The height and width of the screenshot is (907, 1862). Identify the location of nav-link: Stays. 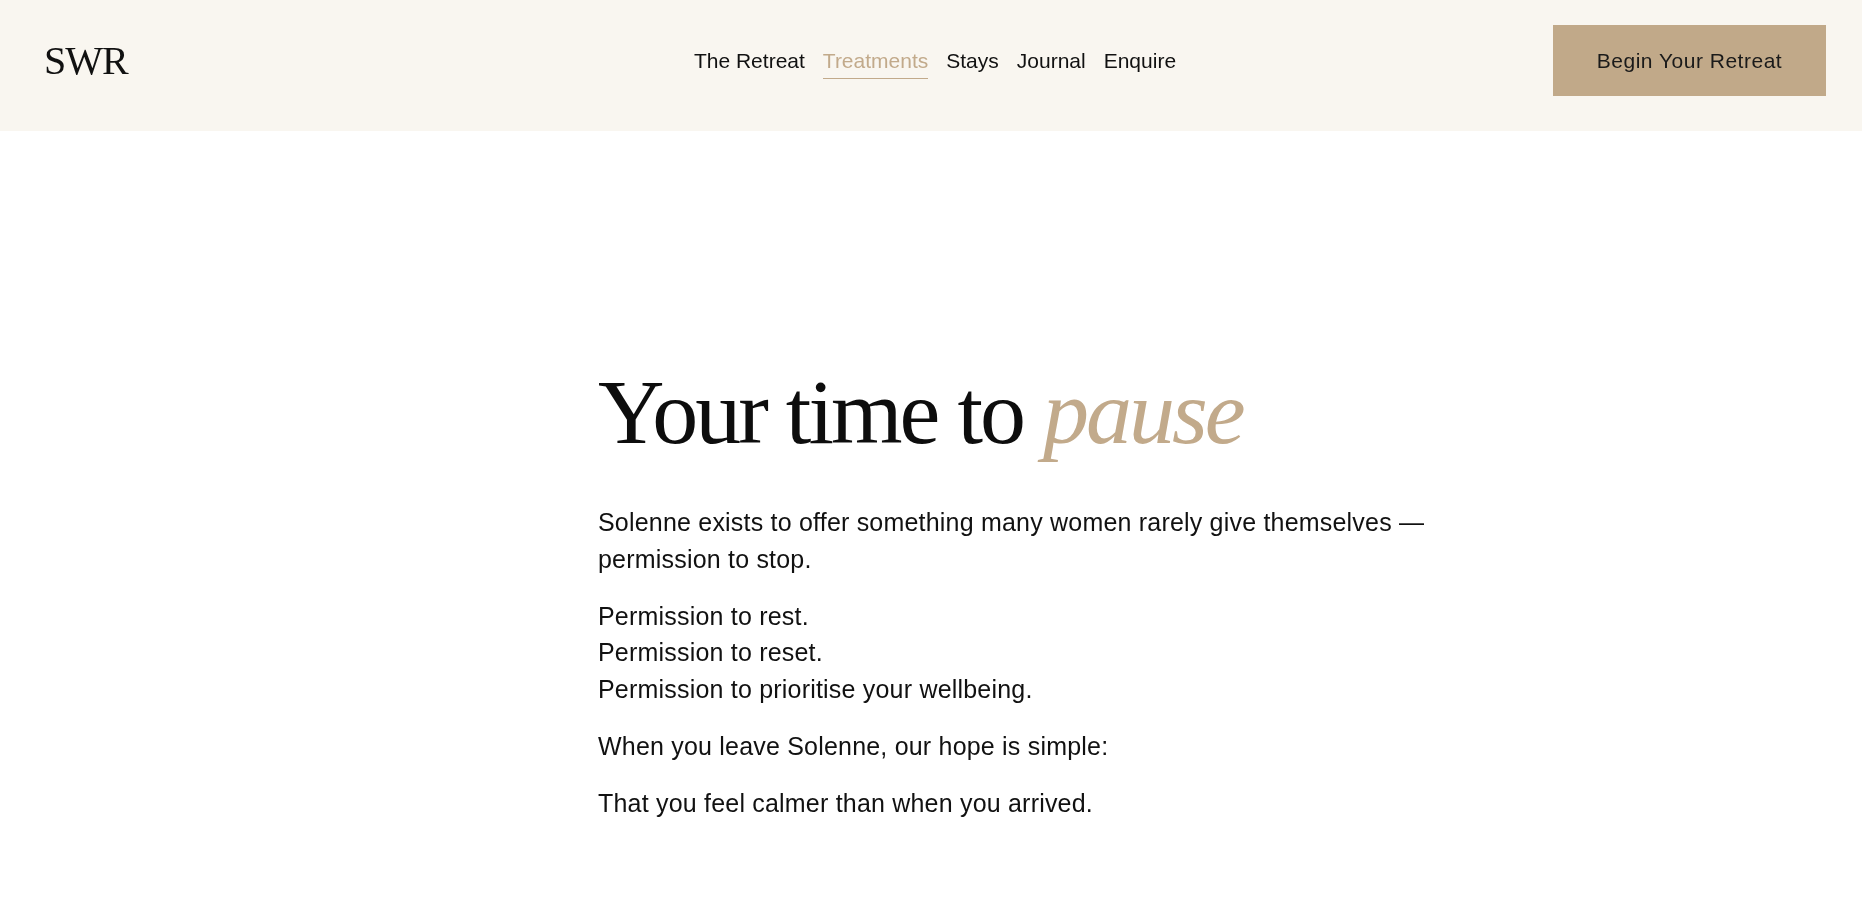
(972, 60).